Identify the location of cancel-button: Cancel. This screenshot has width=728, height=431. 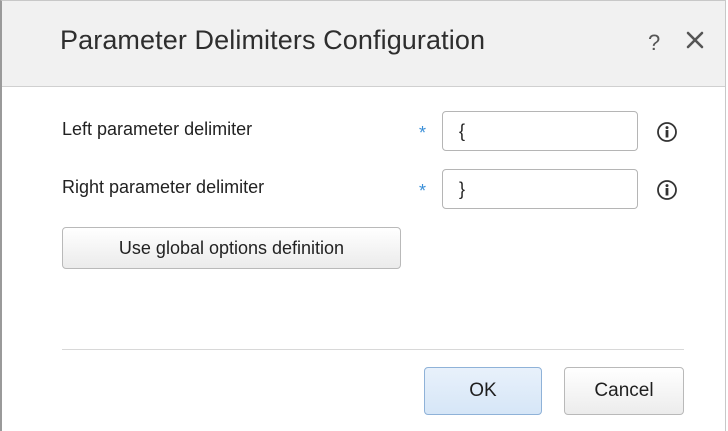
(624, 391).